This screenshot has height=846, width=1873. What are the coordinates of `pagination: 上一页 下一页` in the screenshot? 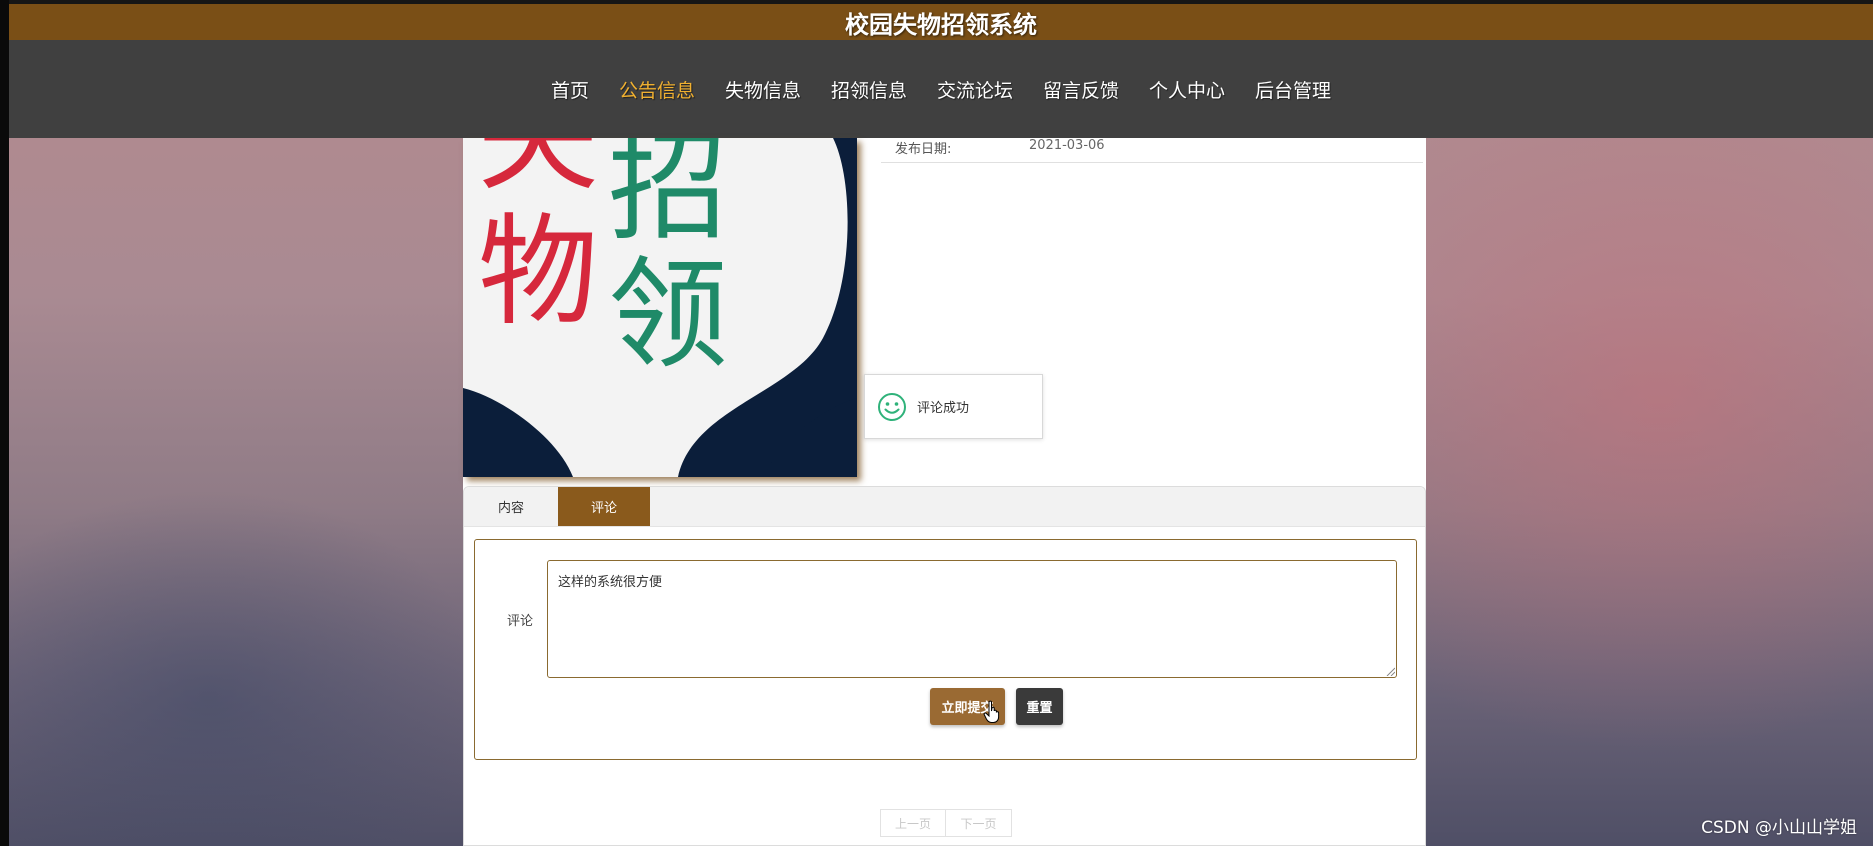 It's located at (946, 823).